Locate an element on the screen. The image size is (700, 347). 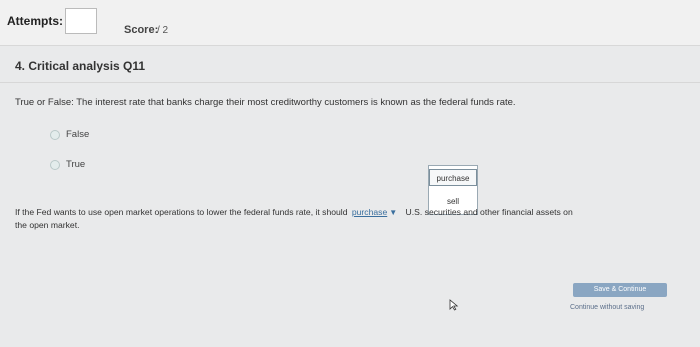
score-value: / 2 is located at coordinates (163, 30).